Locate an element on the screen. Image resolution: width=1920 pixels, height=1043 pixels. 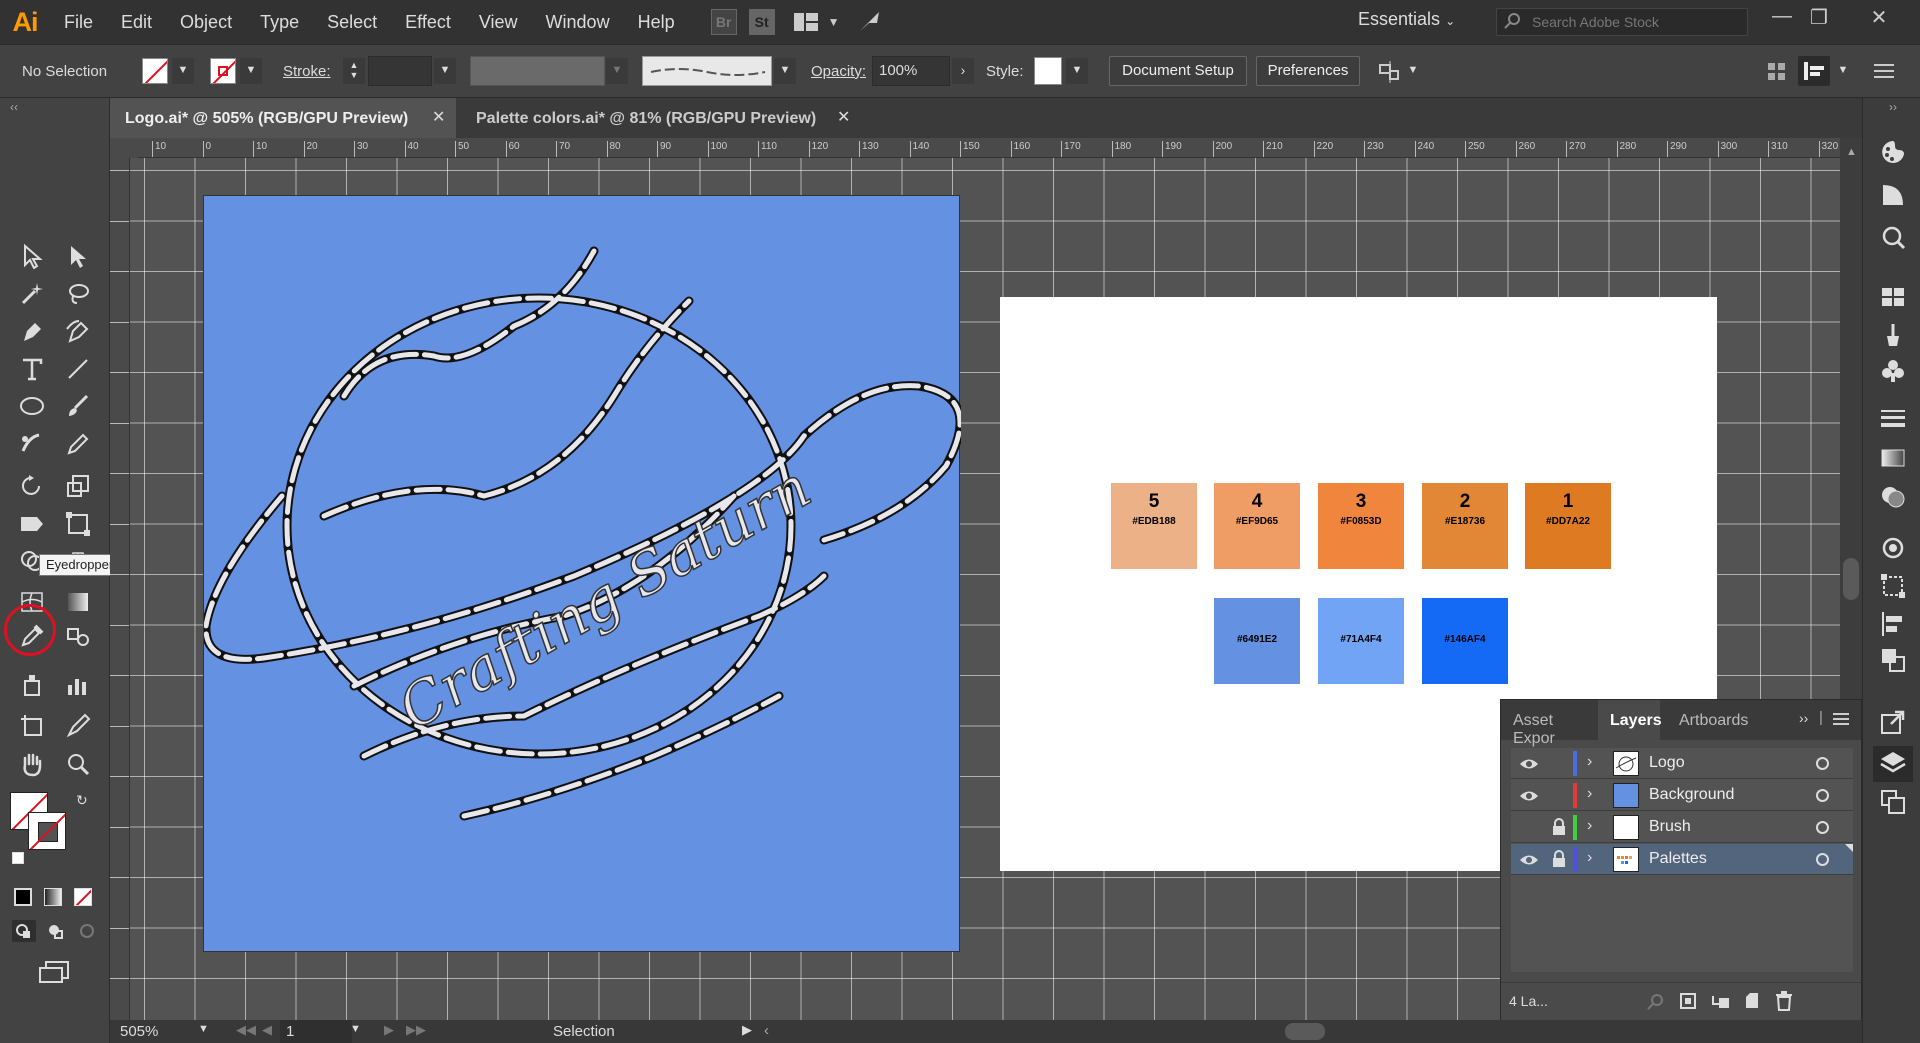
hand-tool-icon is located at coordinates (32, 764).